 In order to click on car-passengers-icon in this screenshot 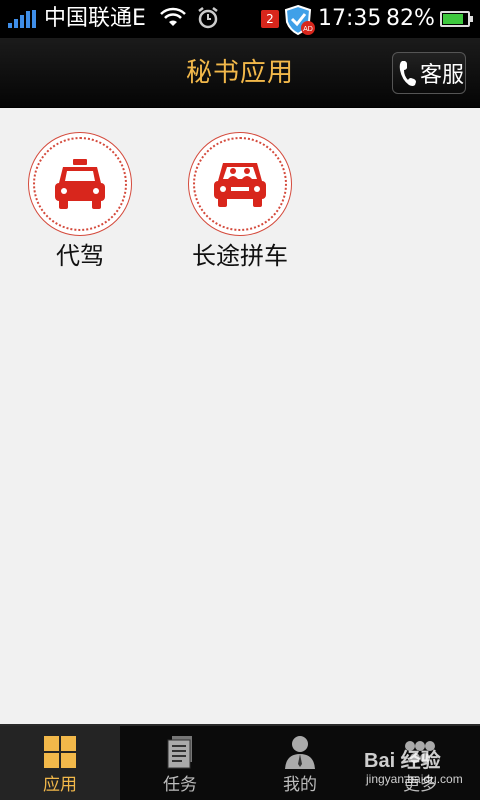, I will do `click(240, 185)`.